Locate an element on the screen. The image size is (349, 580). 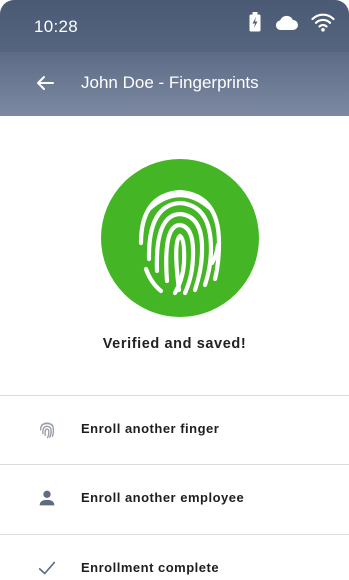
battery-charging-icon is located at coordinates (255, 24).